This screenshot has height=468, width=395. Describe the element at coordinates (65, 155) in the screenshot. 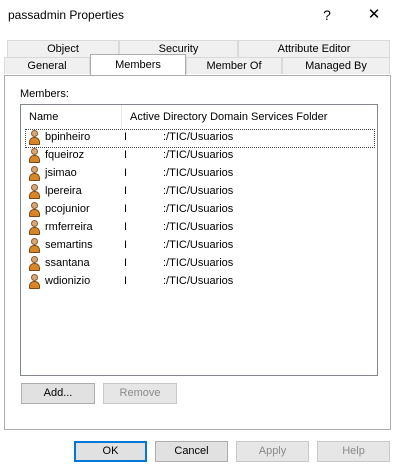

I see `member-name: fqueiroz` at that location.